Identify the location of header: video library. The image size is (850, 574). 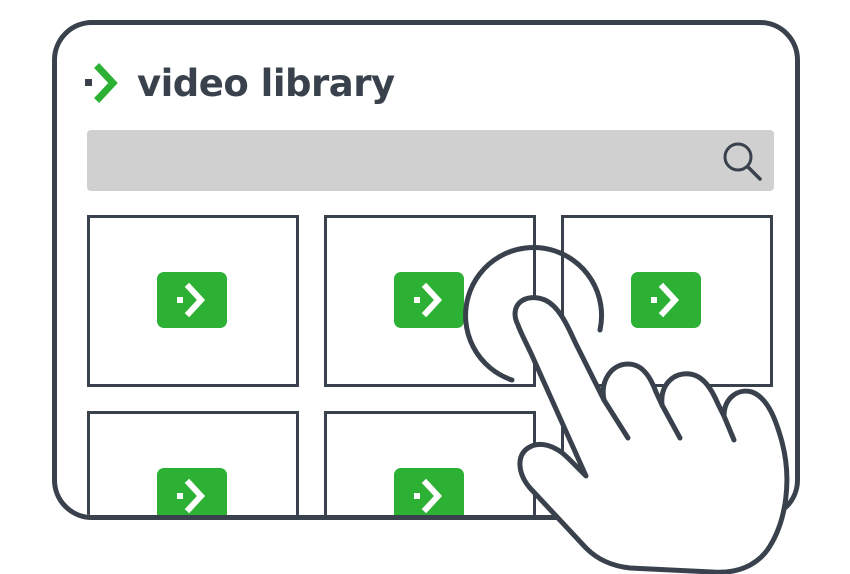
(240, 83).